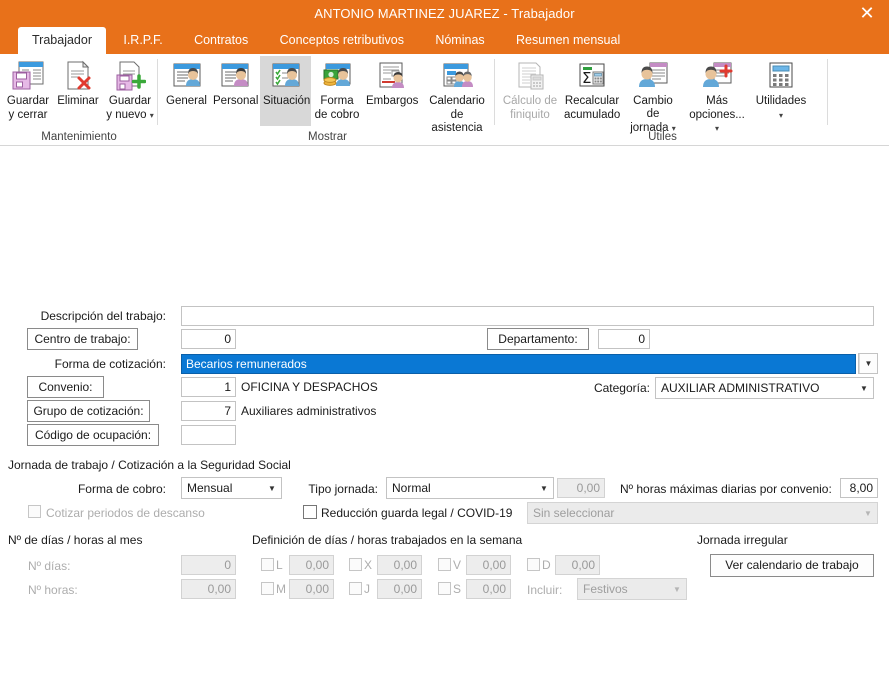 The image size is (889, 691). Describe the element at coordinates (78, 82) in the screenshot. I see `ribbon-button-eliminar: Eliminar` at that location.